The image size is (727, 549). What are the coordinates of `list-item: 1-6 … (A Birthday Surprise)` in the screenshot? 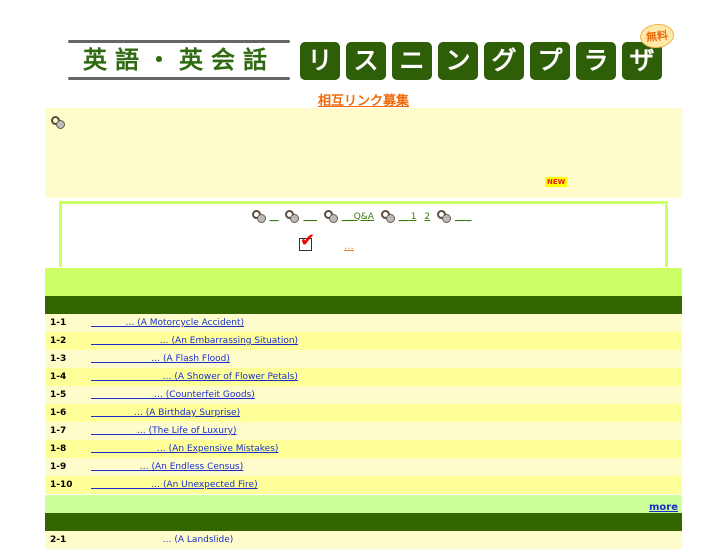 It's located at (363, 413).